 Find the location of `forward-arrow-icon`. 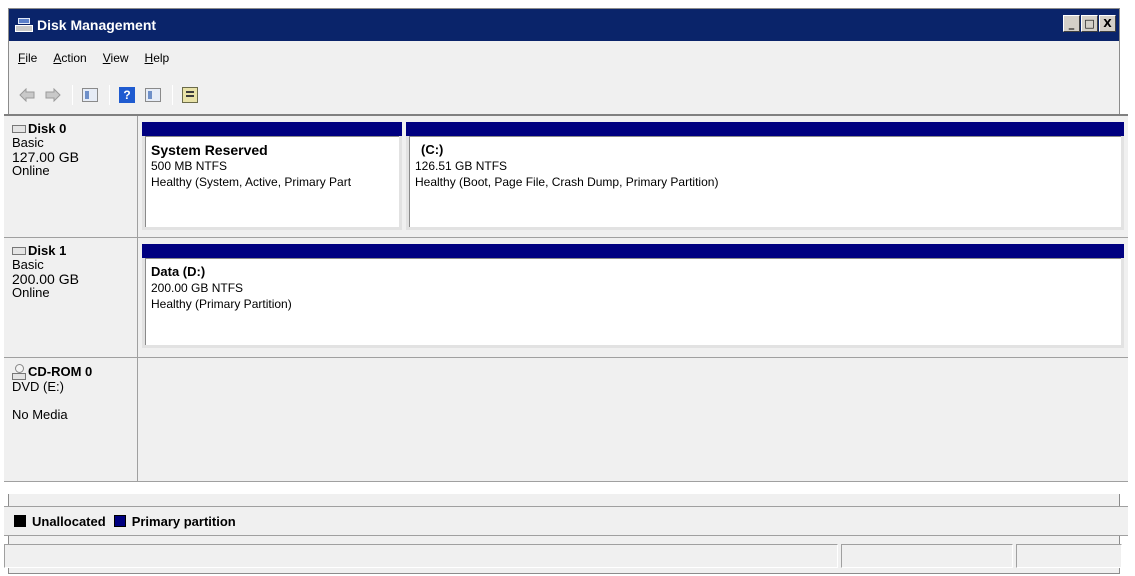

forward-arrow-icon is located at coordinates (53, 95).